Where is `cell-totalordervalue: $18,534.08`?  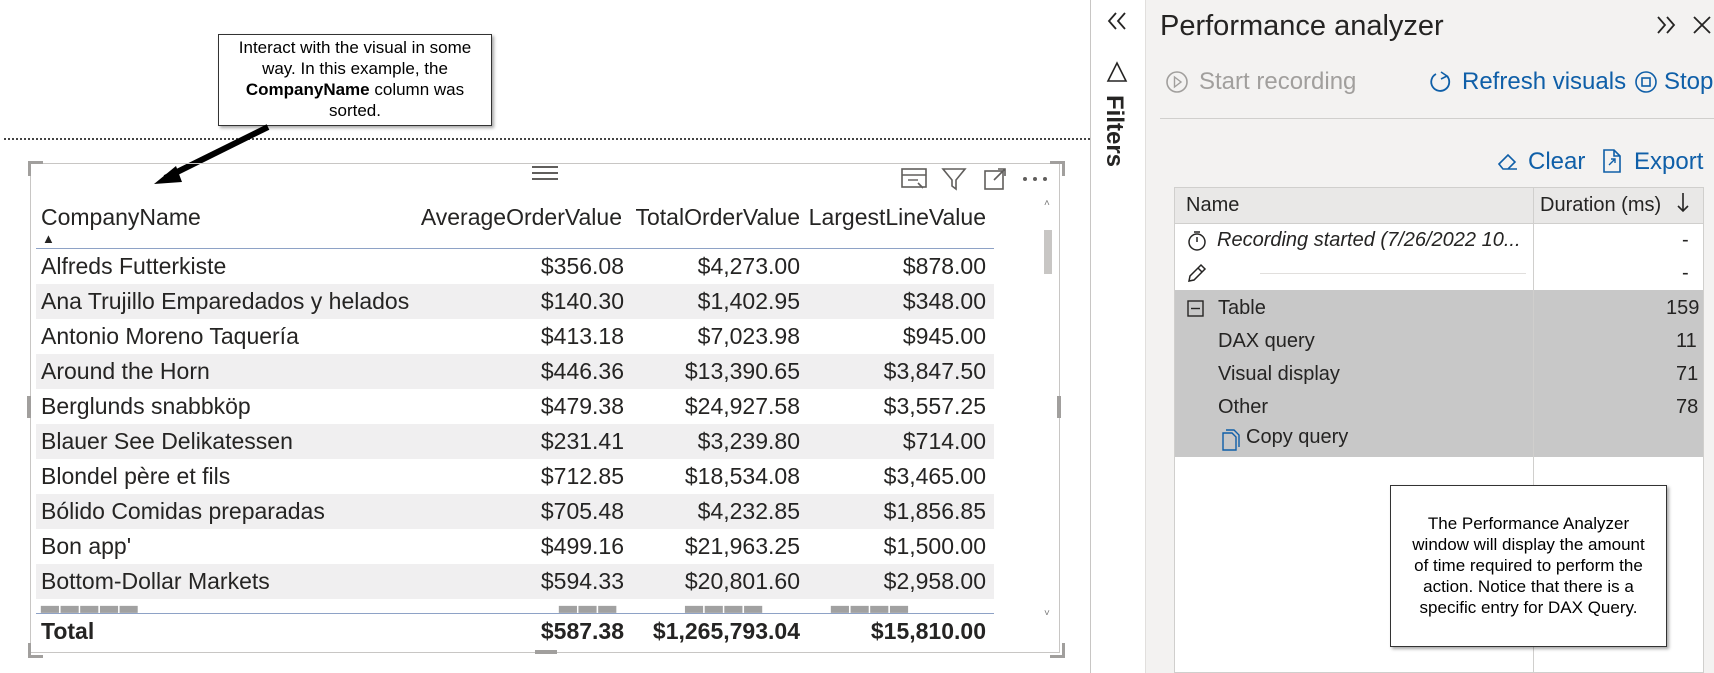
cell-totalordervalue: $18,534.08 is located at coordinates (742, 476).